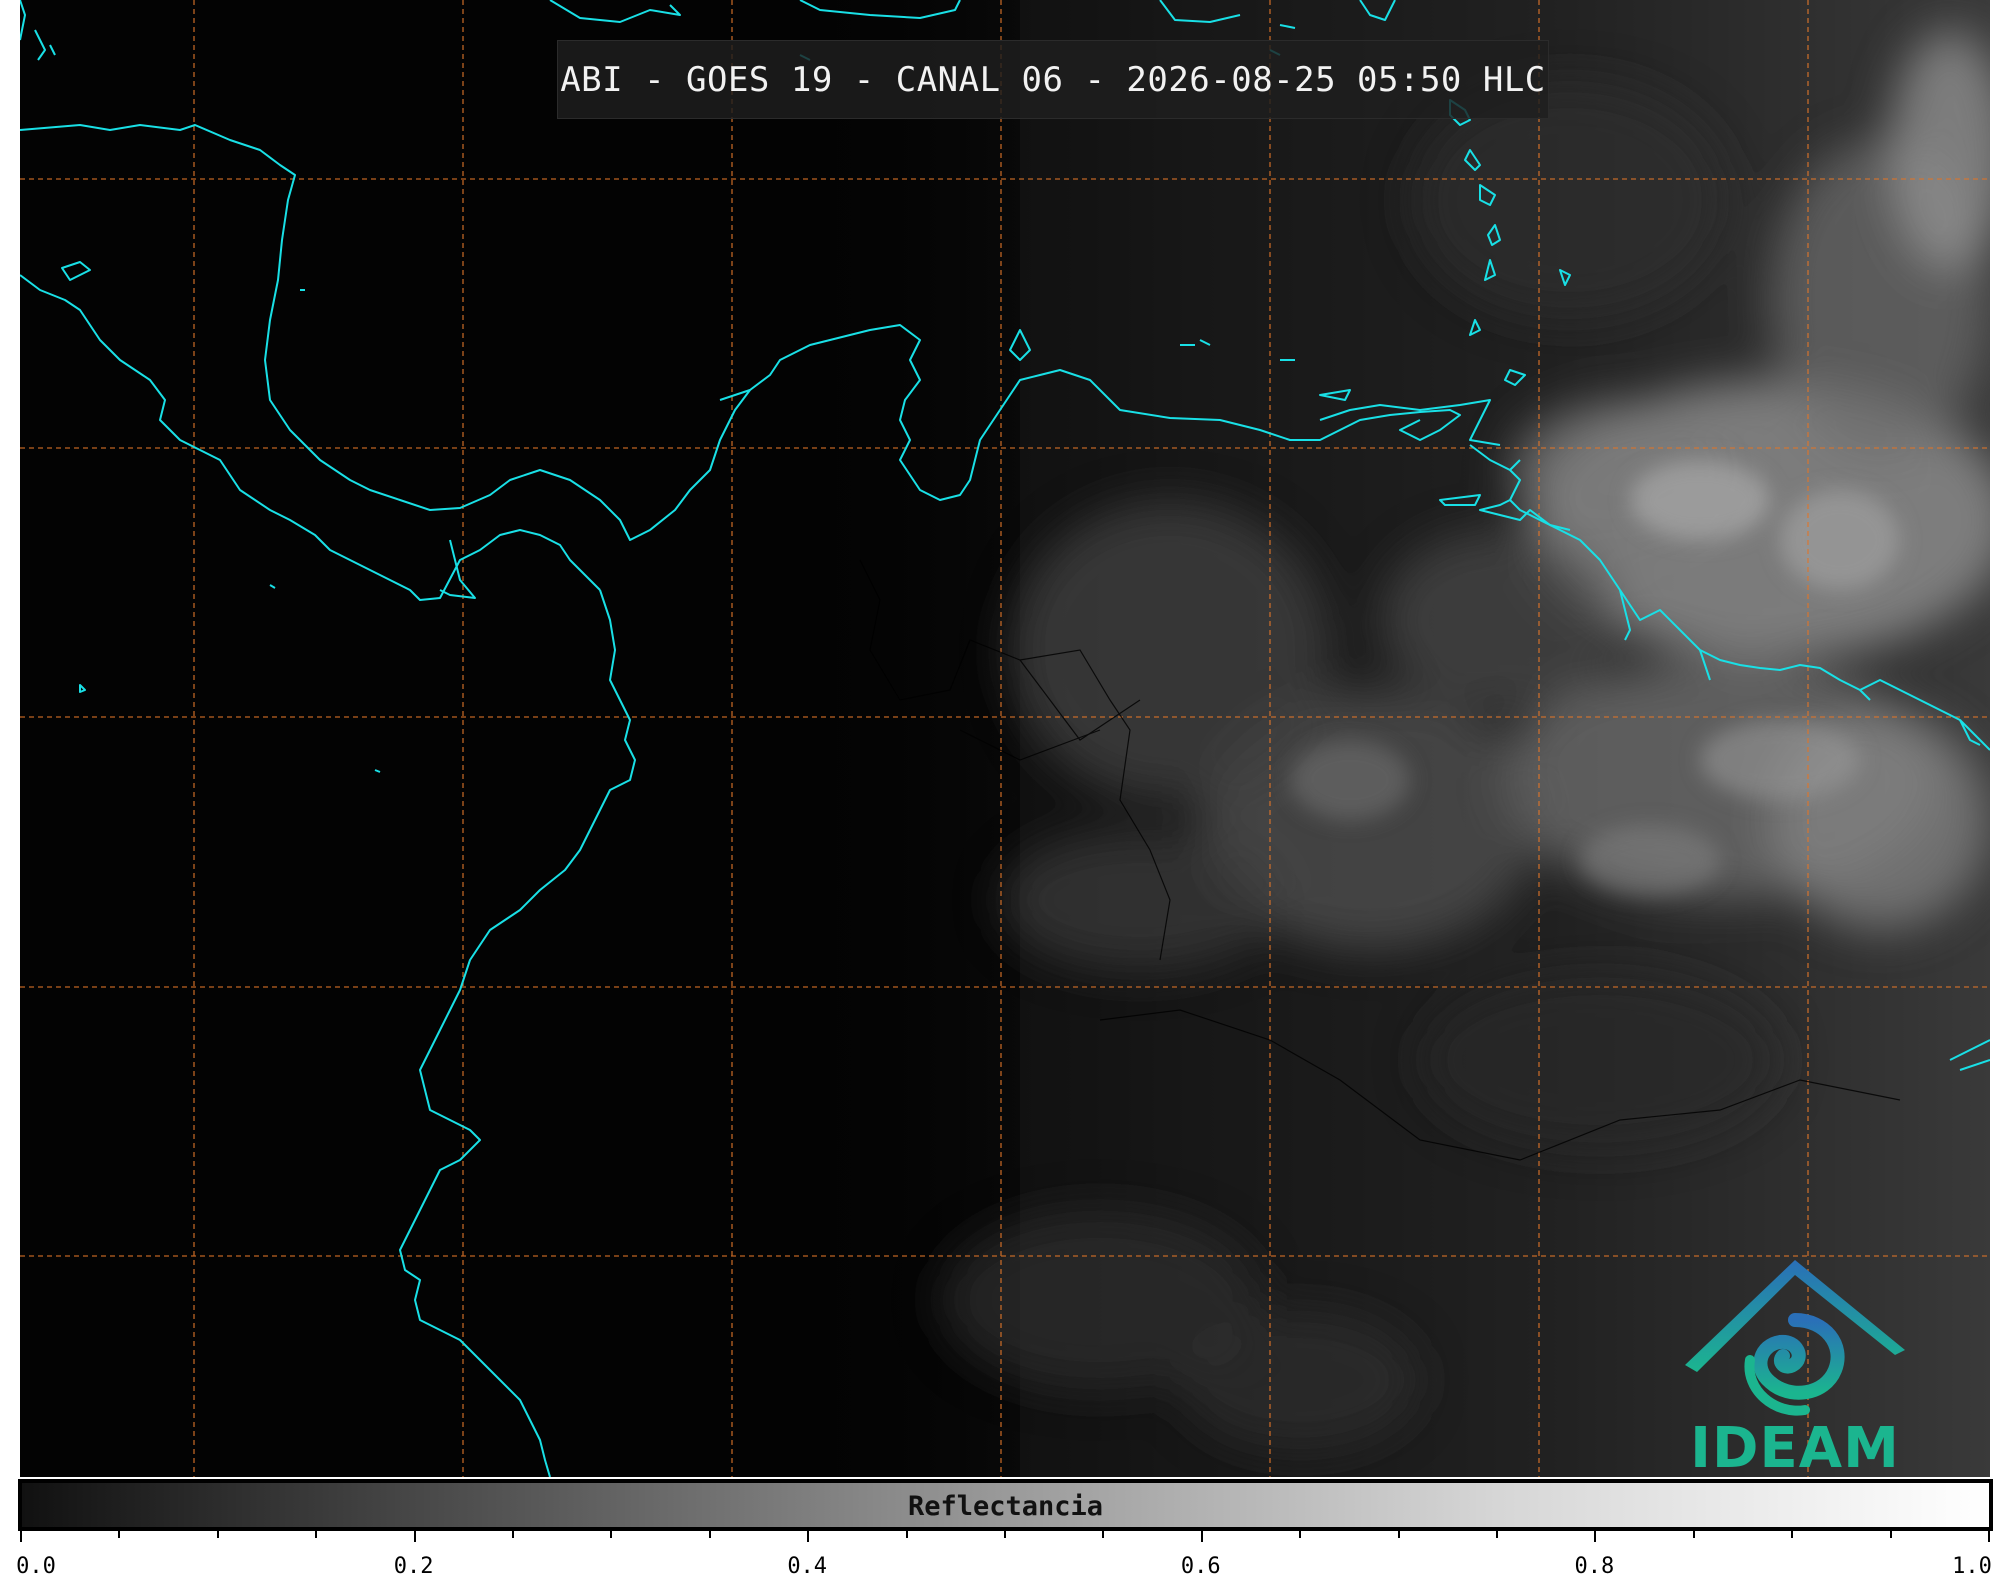  I want to click on colorbar: Reflectancia, so click(1005, 1505).